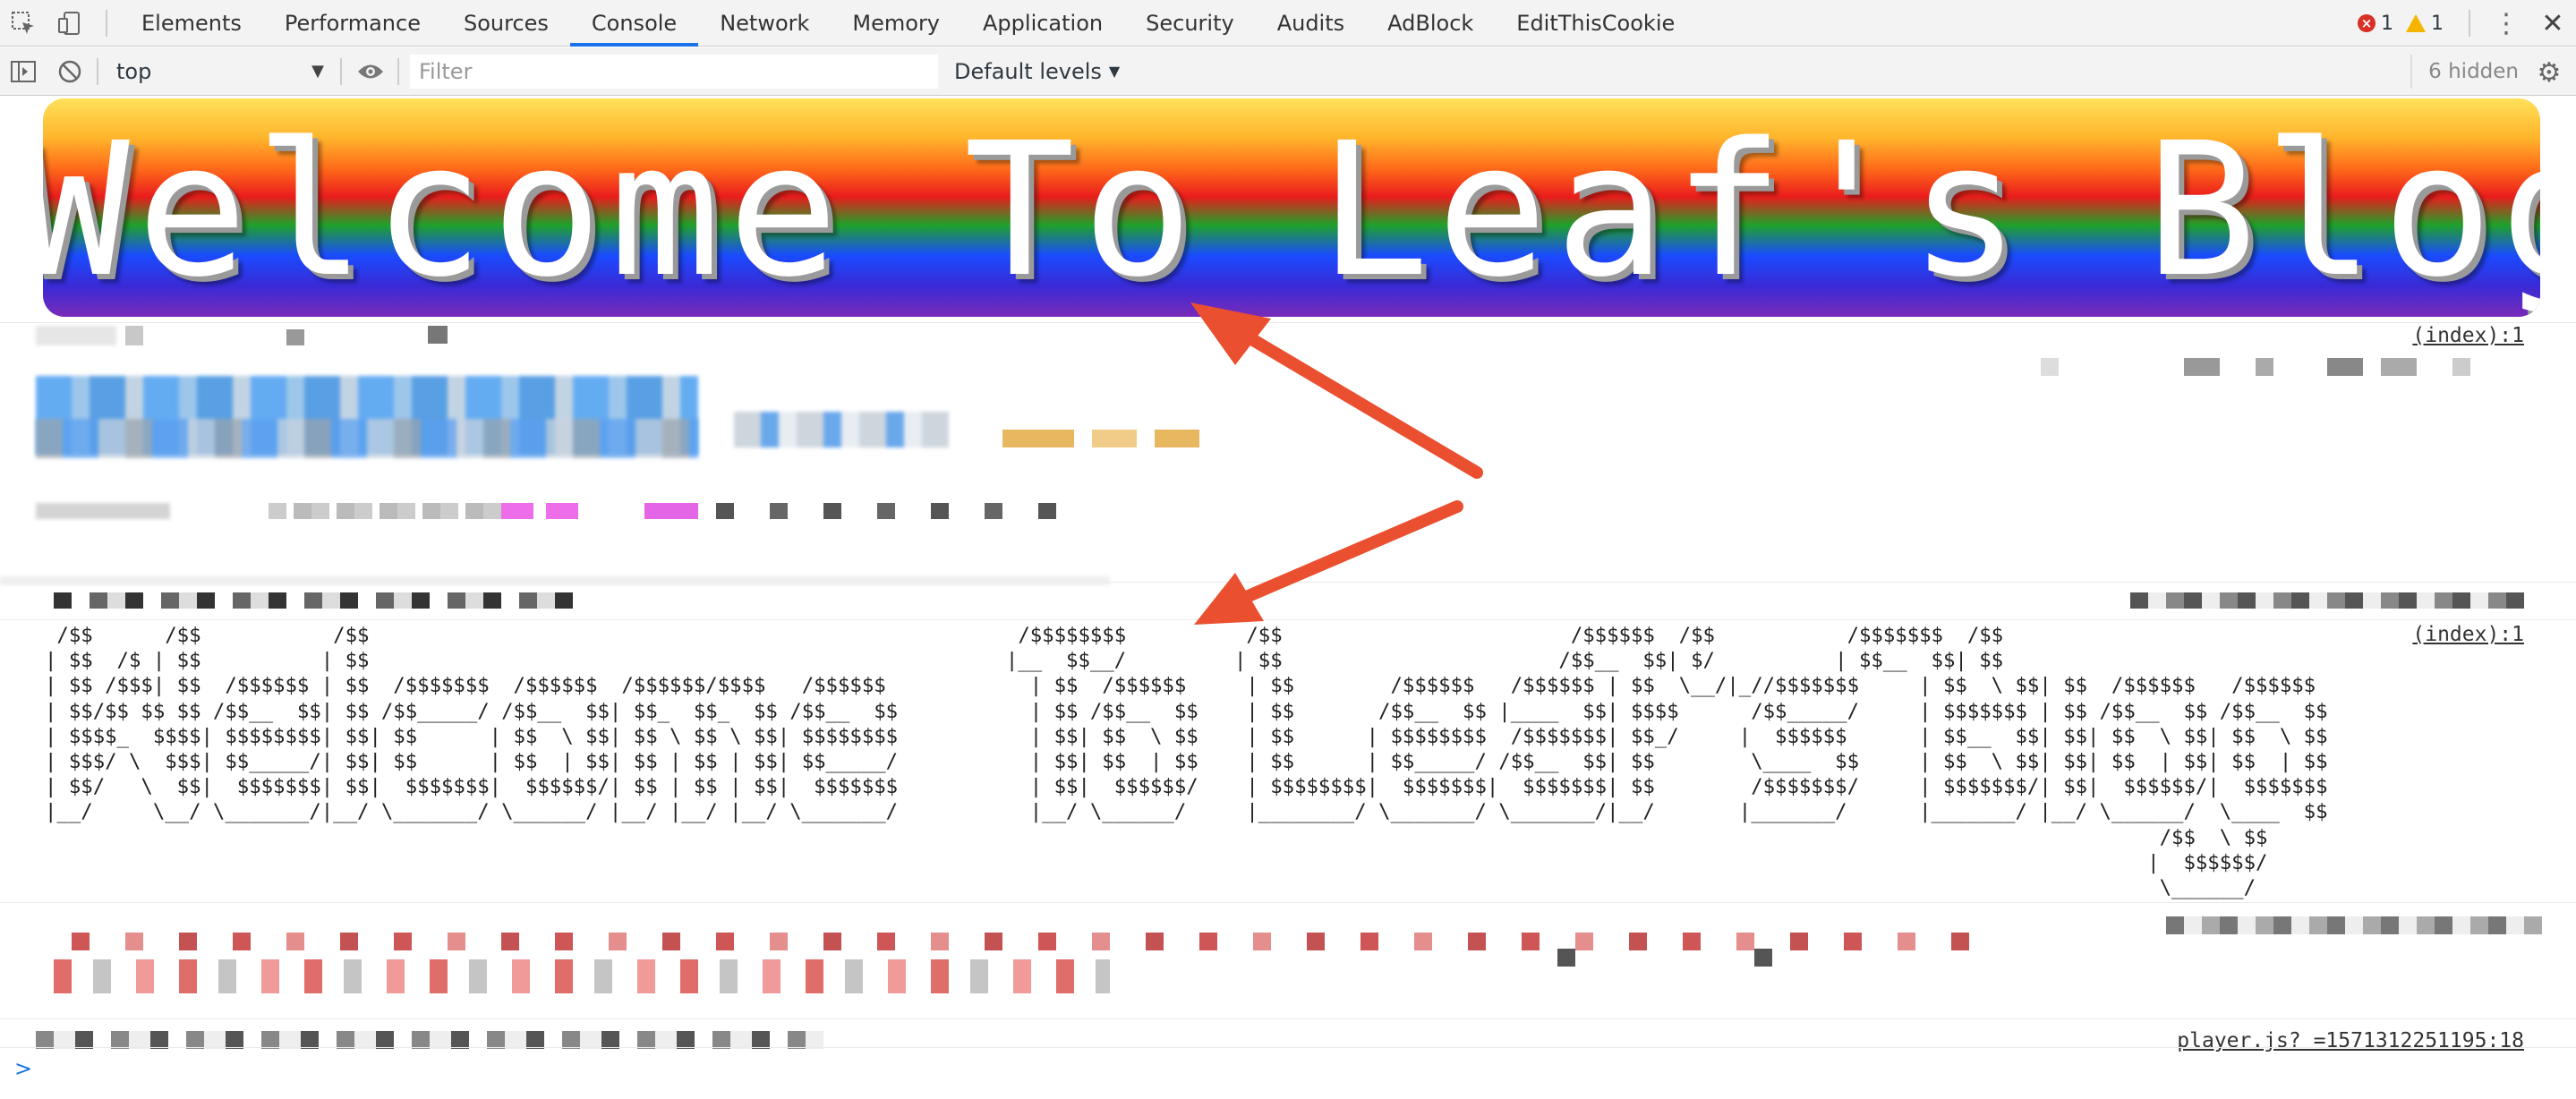  Describe the element at coordinates (2552, 23) in the screenshot. I see `close-devtools-icon: ✕` at that location.